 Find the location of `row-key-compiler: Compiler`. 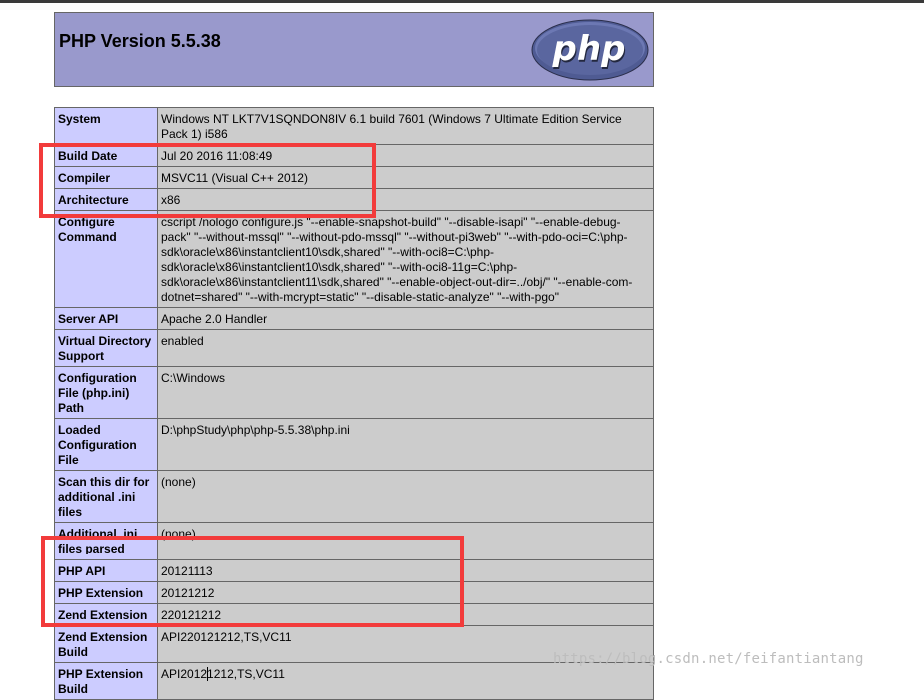

row-key-compiler: Compiler is located at coordinates (106, 177).